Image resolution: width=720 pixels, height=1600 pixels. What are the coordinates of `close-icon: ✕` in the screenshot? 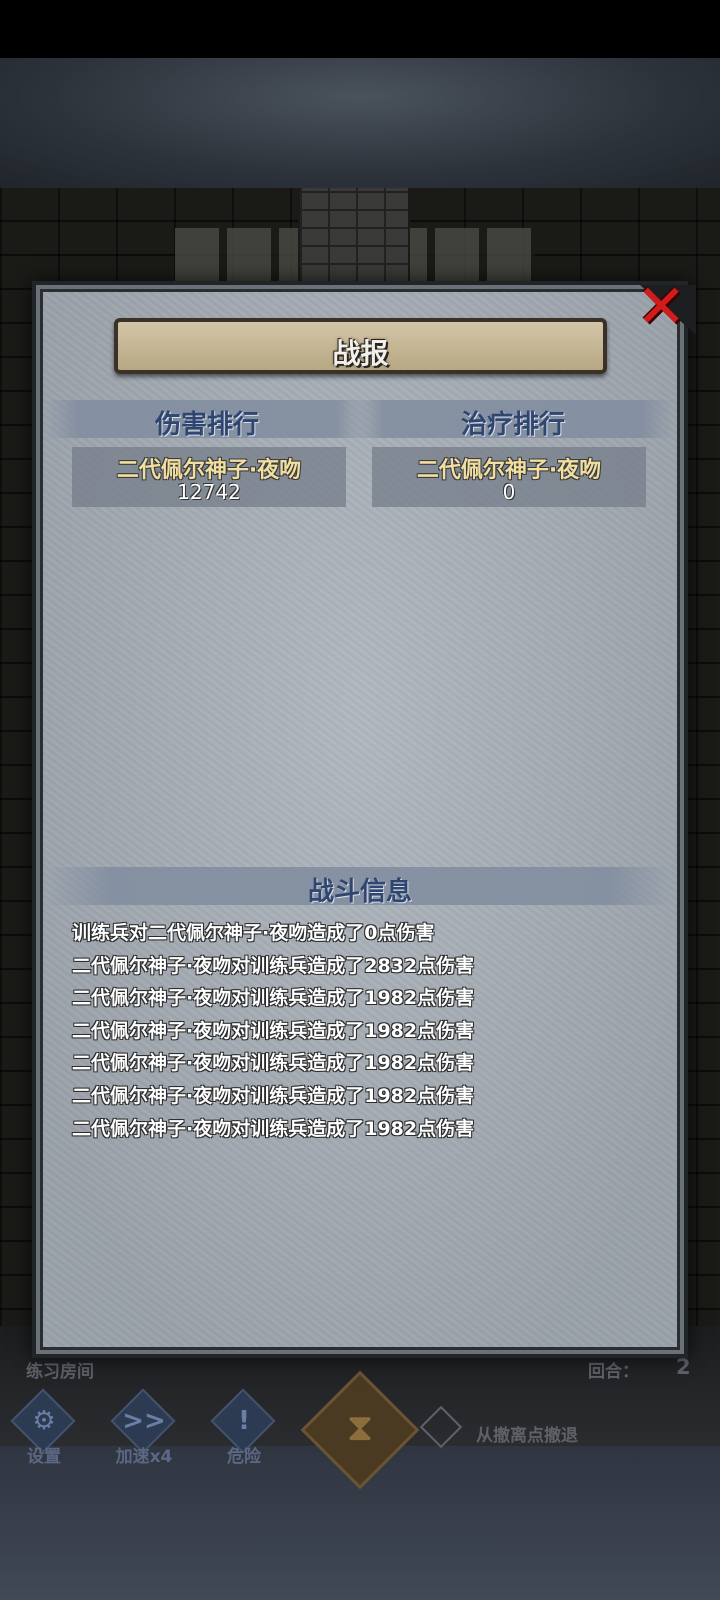 It's located at (661, 307).